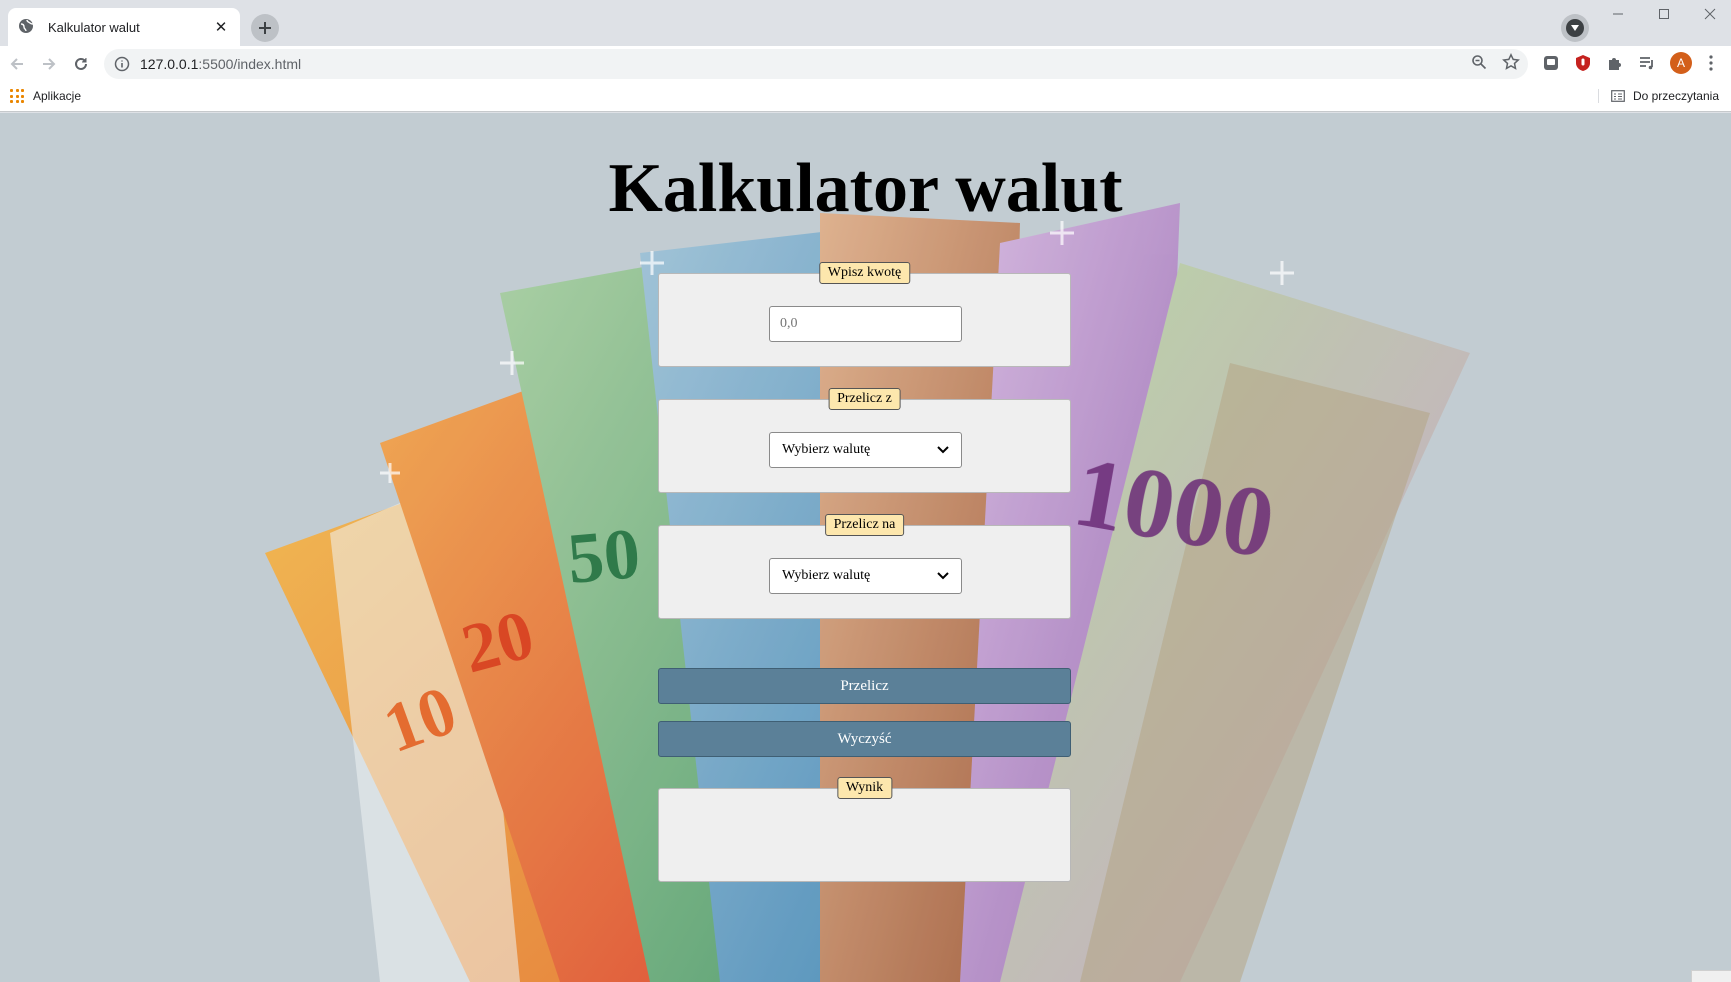  What do you see at coordinates (864, 399) in the screenshot?
I see `from-currency-legend: Przelicz z` at bounding box center [864, 399].